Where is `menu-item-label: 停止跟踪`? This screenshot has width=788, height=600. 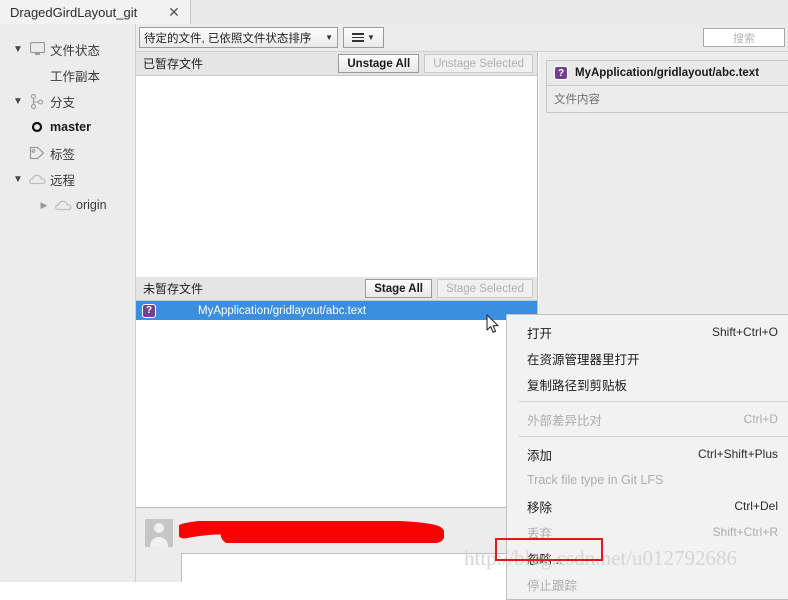
menu-item-label: 停止跟踪 is located at coordinates (552, 585).